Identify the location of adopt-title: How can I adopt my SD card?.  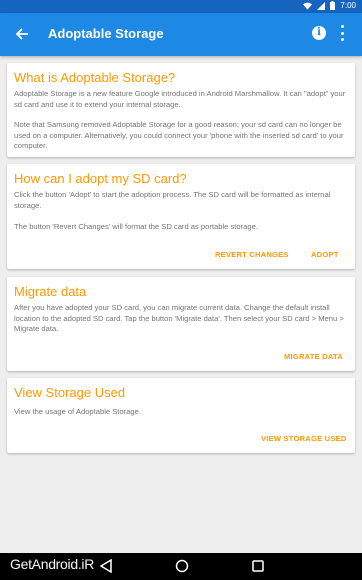
(100, 178).